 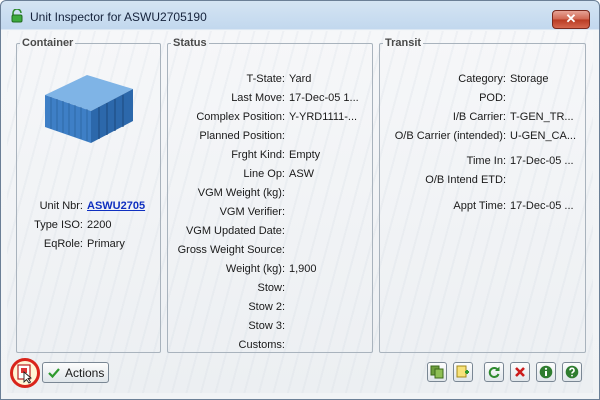 I want to click on unit-nbr-label: Unit Nbr:, so click(x=61, y=206).